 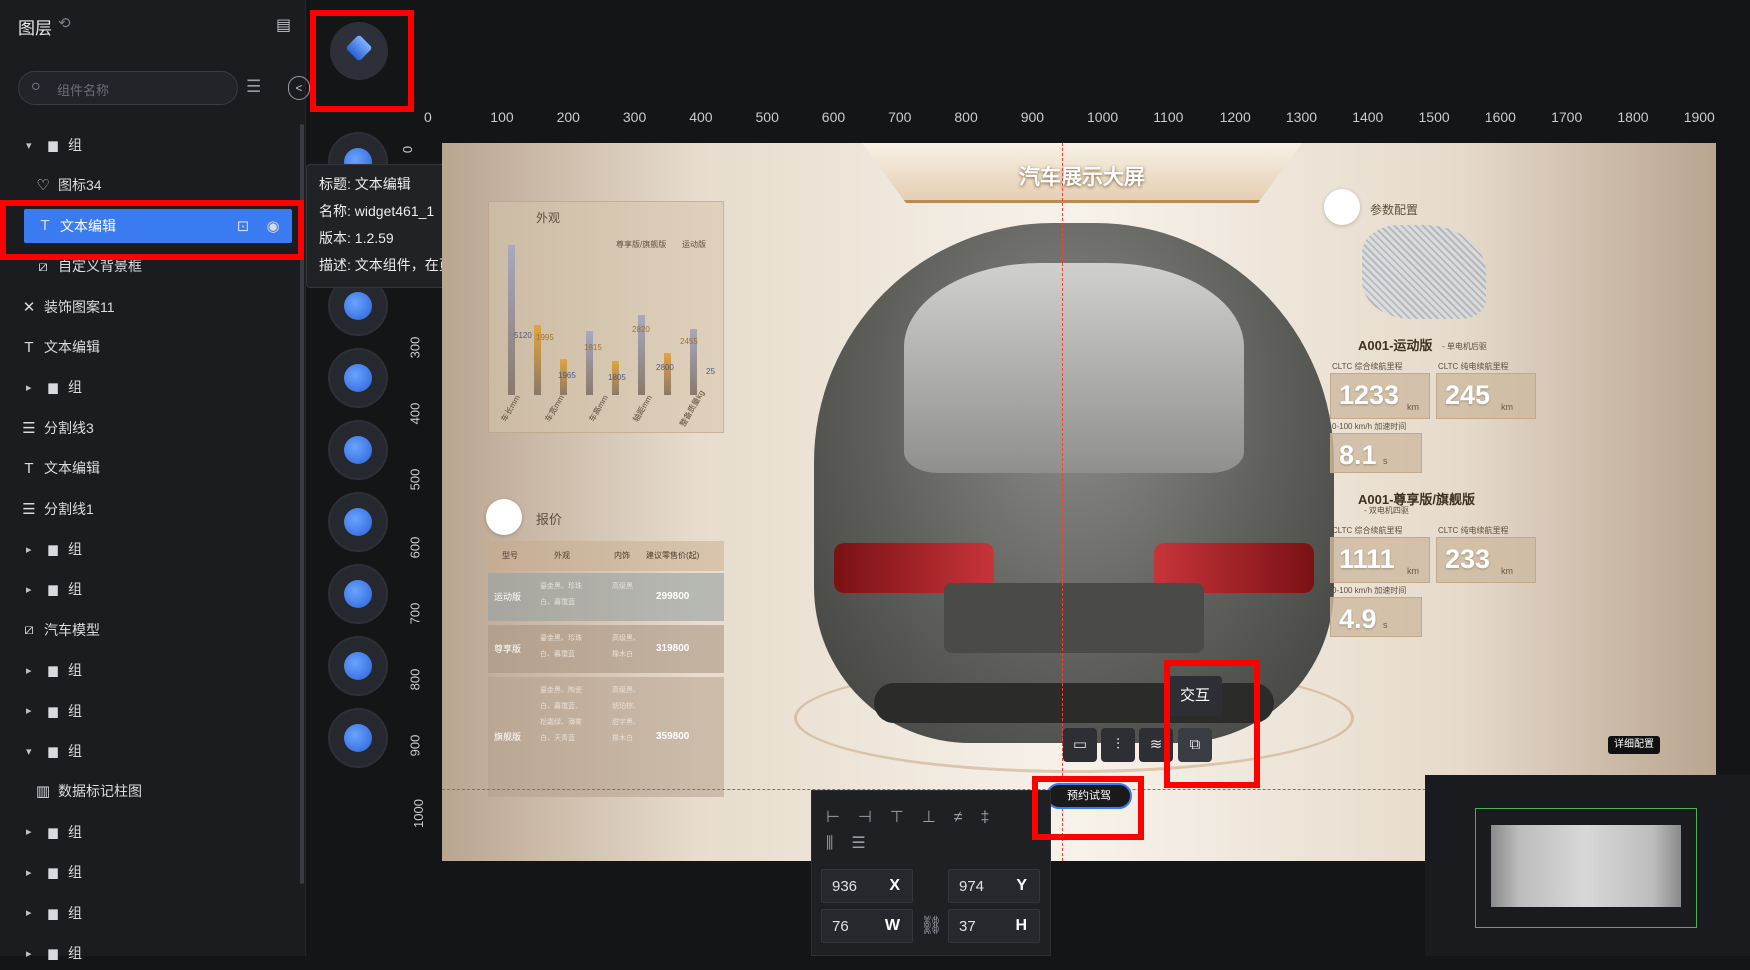 I want to click on y-field: 974 Y, so click(x=994, y=886).